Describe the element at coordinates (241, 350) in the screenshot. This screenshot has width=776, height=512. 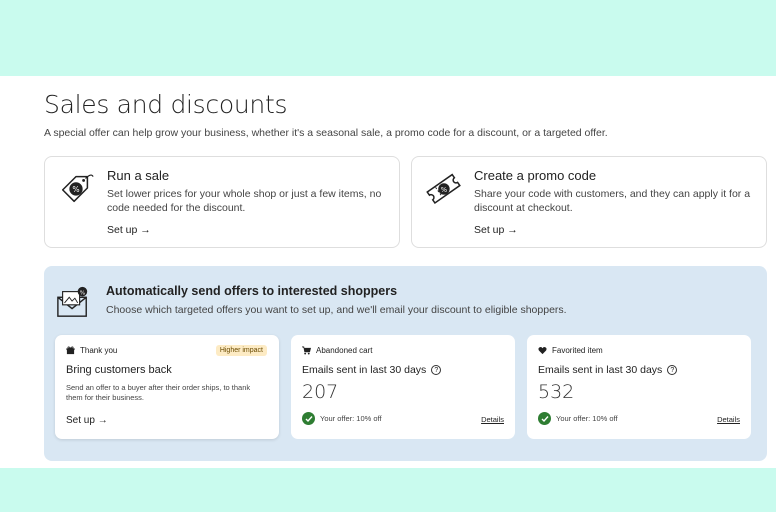
I see `higher-impact-badge: Higher impact` at that location.